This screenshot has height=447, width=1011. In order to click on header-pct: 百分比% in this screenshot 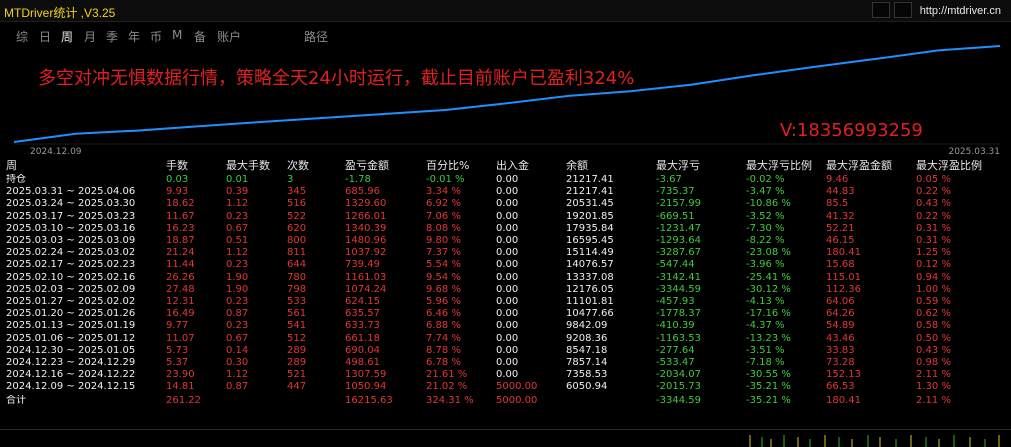, I will do `click(448, 166)`.